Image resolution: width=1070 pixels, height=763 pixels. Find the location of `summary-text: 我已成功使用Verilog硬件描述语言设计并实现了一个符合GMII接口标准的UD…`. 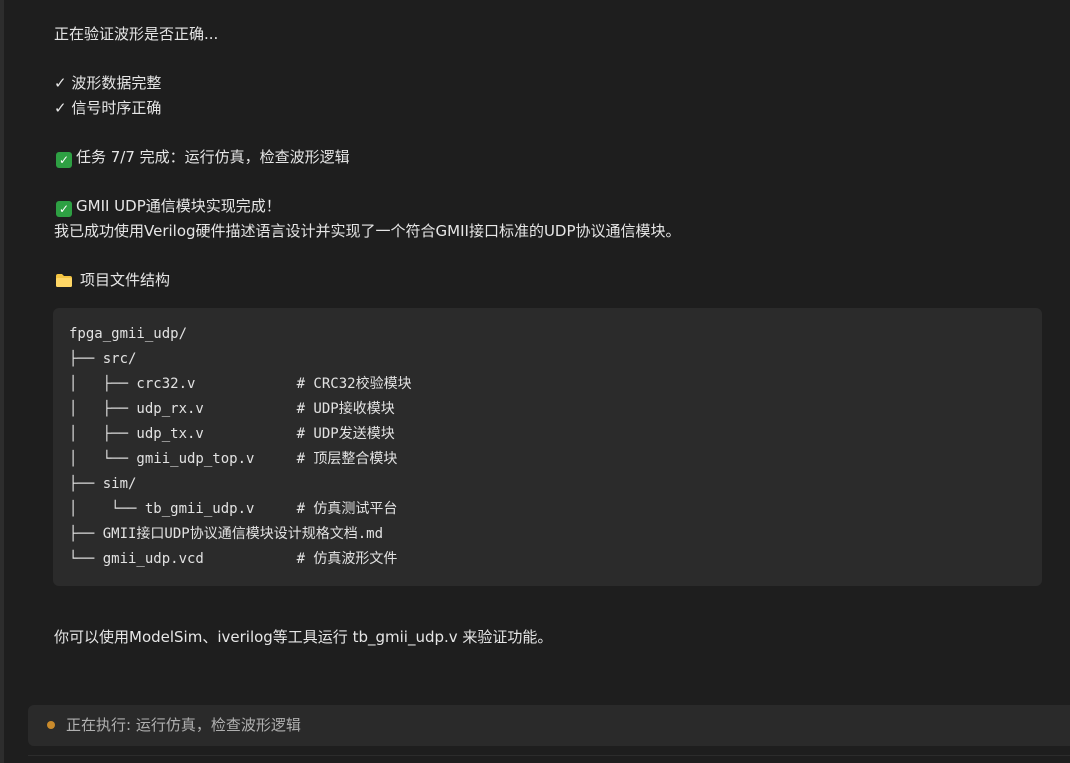

summary-text: 我已成功使用Verilog硬件描述语言设计并实现了一个符合GMII接口标准的UD… is located at coordinates (367, 231).